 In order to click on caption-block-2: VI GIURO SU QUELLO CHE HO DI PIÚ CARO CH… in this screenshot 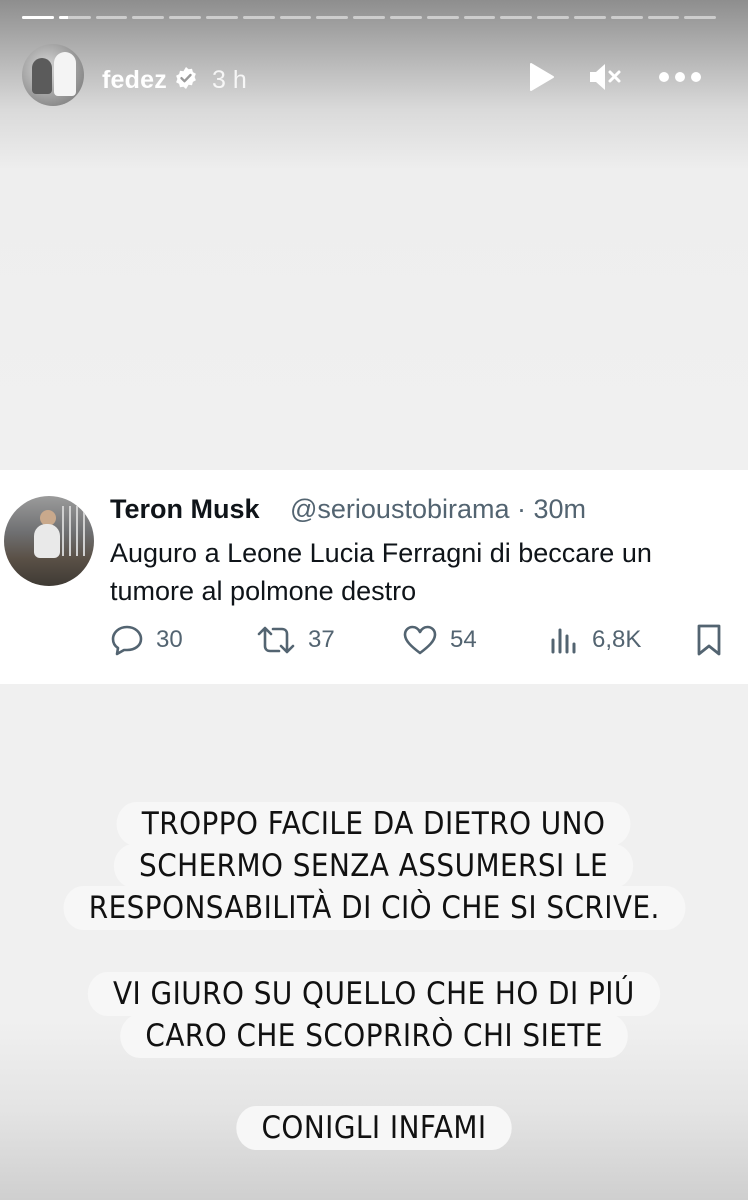, I will do `click(374, 1015)`.